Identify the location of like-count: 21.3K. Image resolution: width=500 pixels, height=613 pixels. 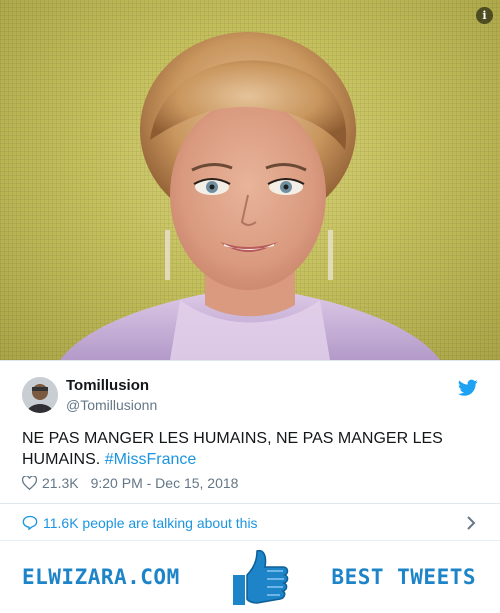
(60, 483).